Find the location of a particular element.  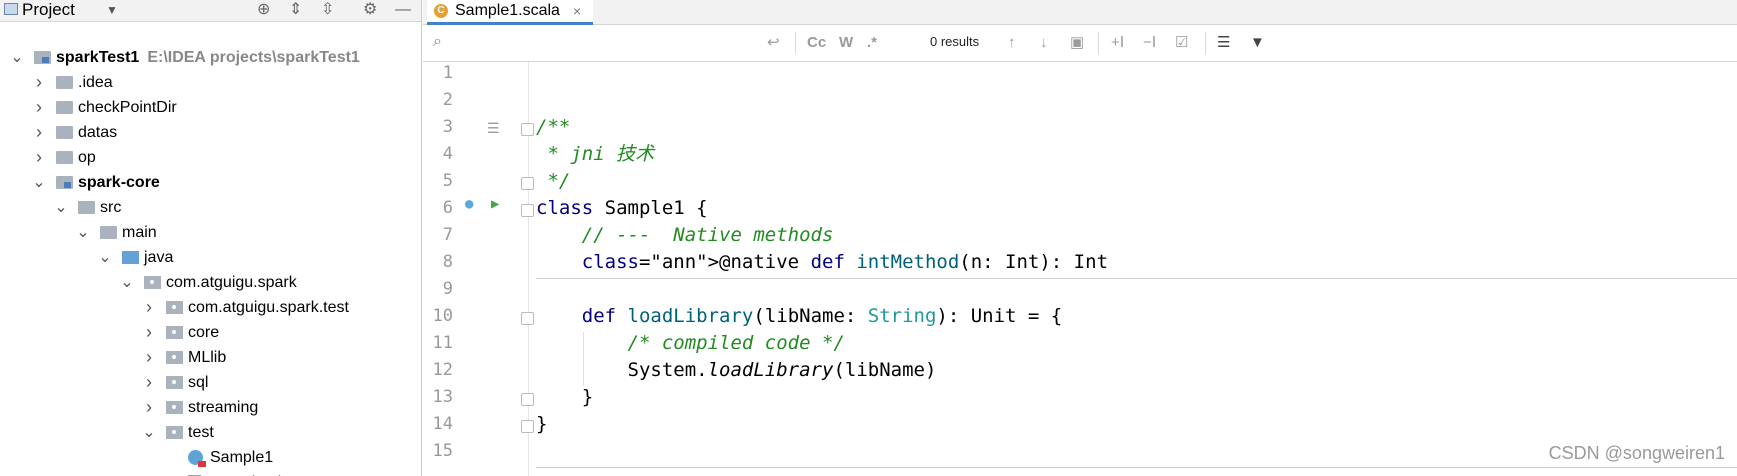

tree-item-label: core is located at coordinates (204, 332).